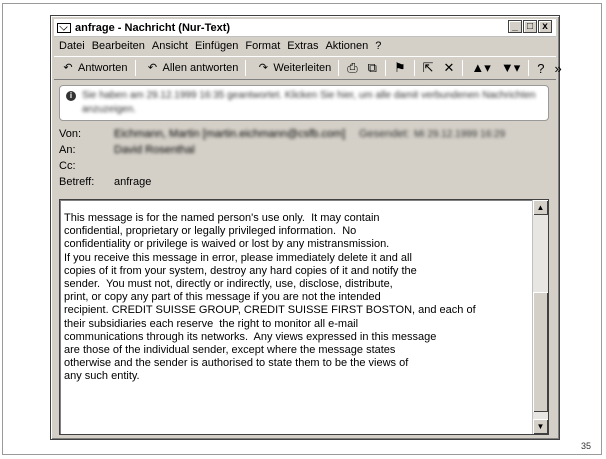  I want to click on move-to-folder-icon: ⇱, so click(428, 68).